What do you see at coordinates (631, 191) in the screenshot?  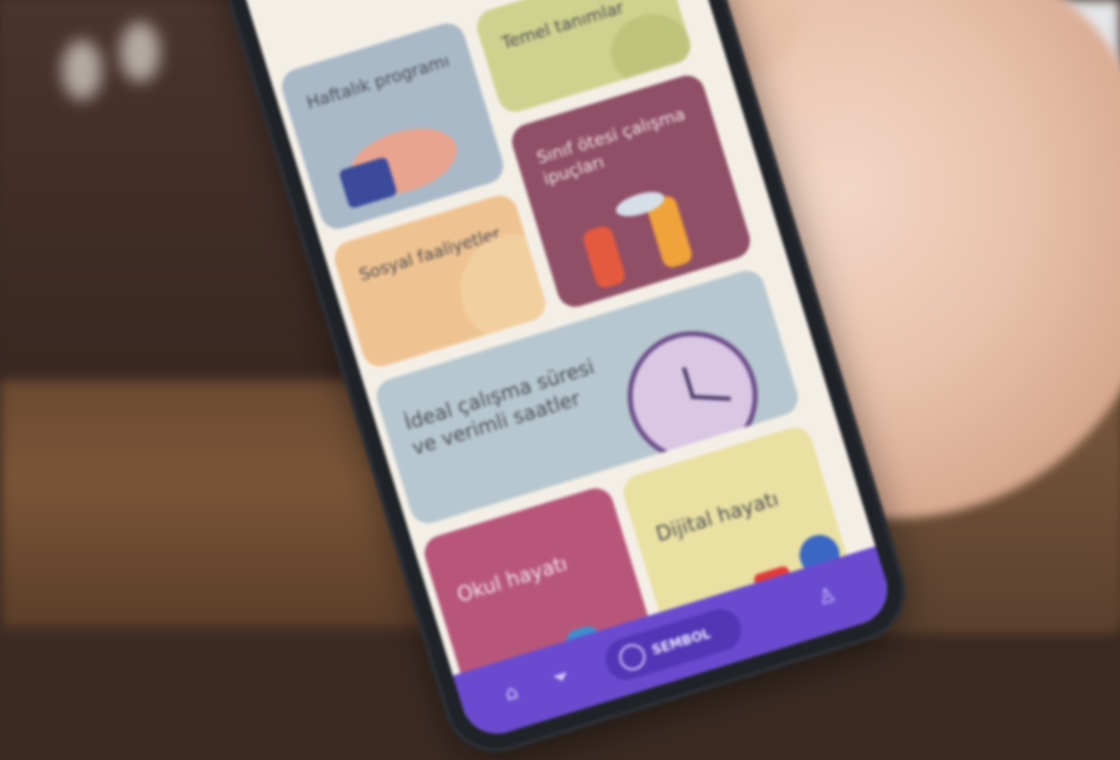 I see `card-beyond-class-tips: Sınıf ötesi çalışma ipuçları` at bounding box center [631, 191].